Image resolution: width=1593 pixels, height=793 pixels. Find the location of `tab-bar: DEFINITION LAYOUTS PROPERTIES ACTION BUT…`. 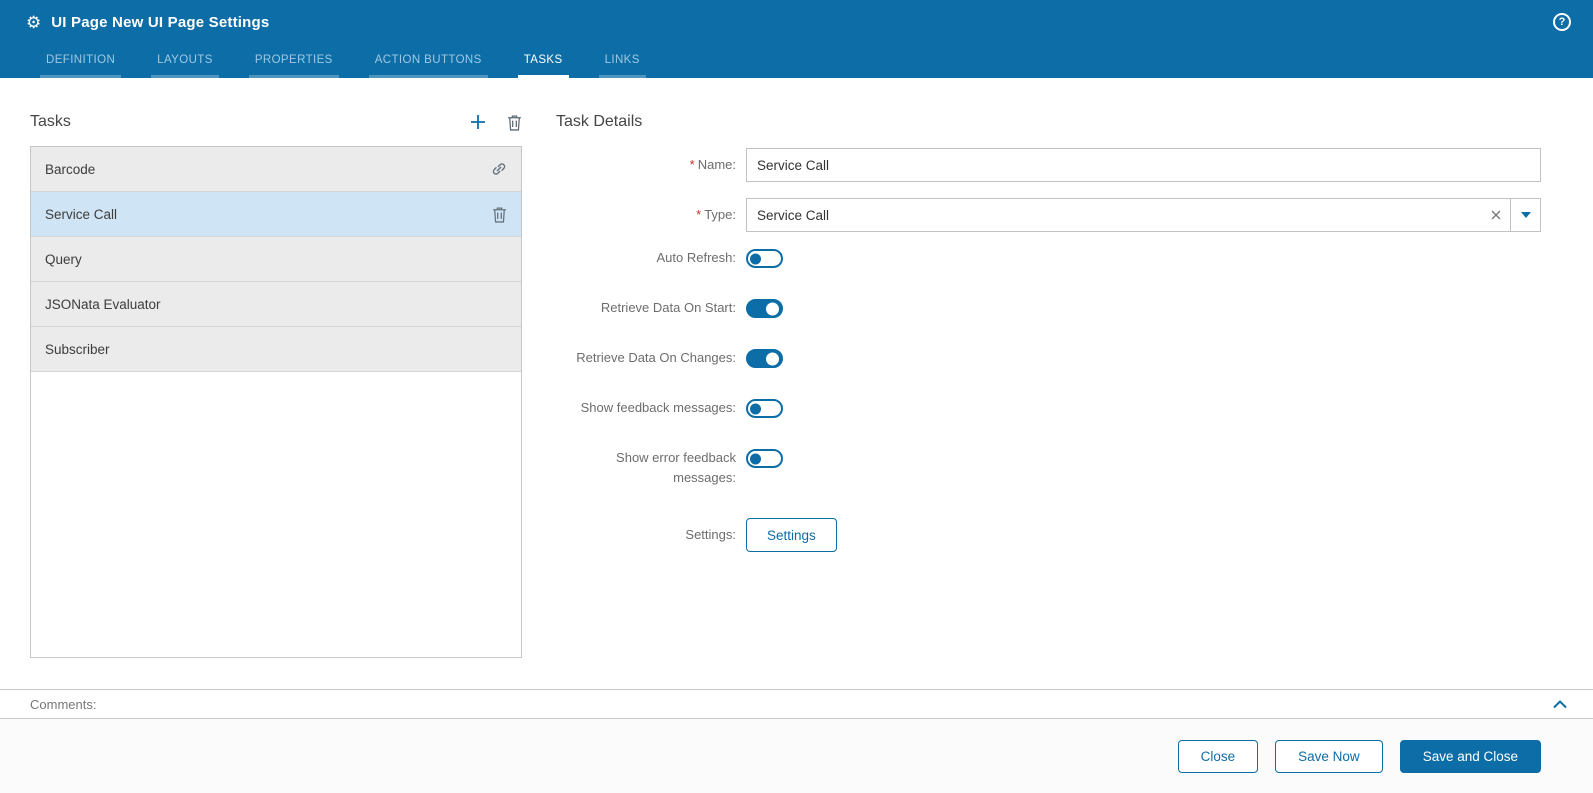

tab-bar: DEFINITION LAYOUTS PROPERTIES ACTION BUT… is located at coordinates (796, 61).